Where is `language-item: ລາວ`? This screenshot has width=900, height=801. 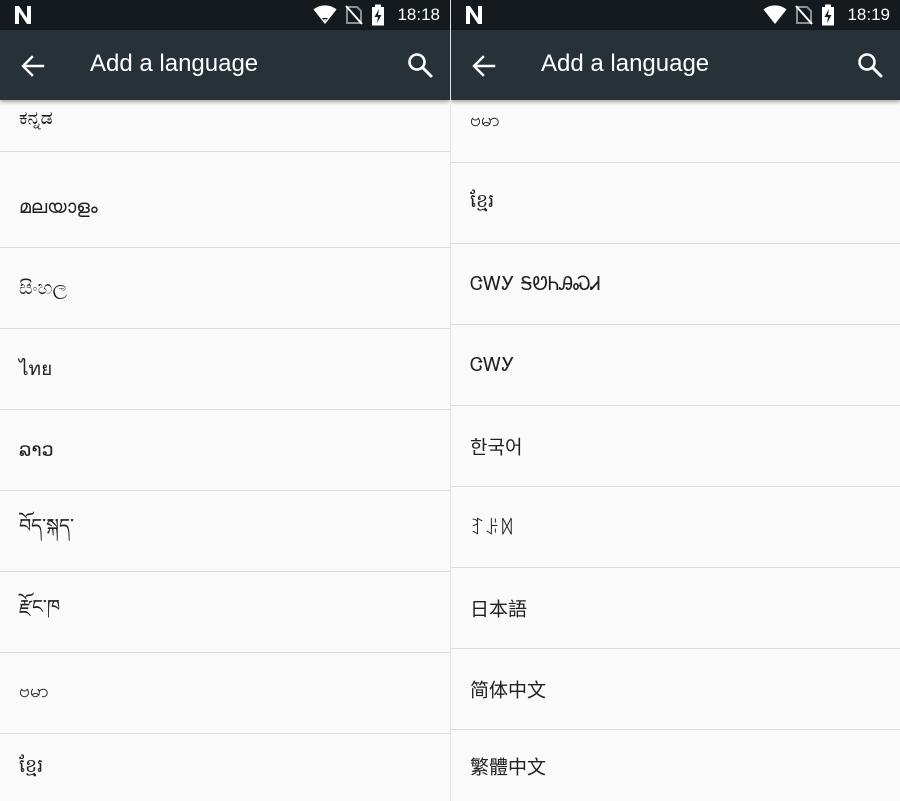
language-item: ລາວ is located at coordinates (225, 450).